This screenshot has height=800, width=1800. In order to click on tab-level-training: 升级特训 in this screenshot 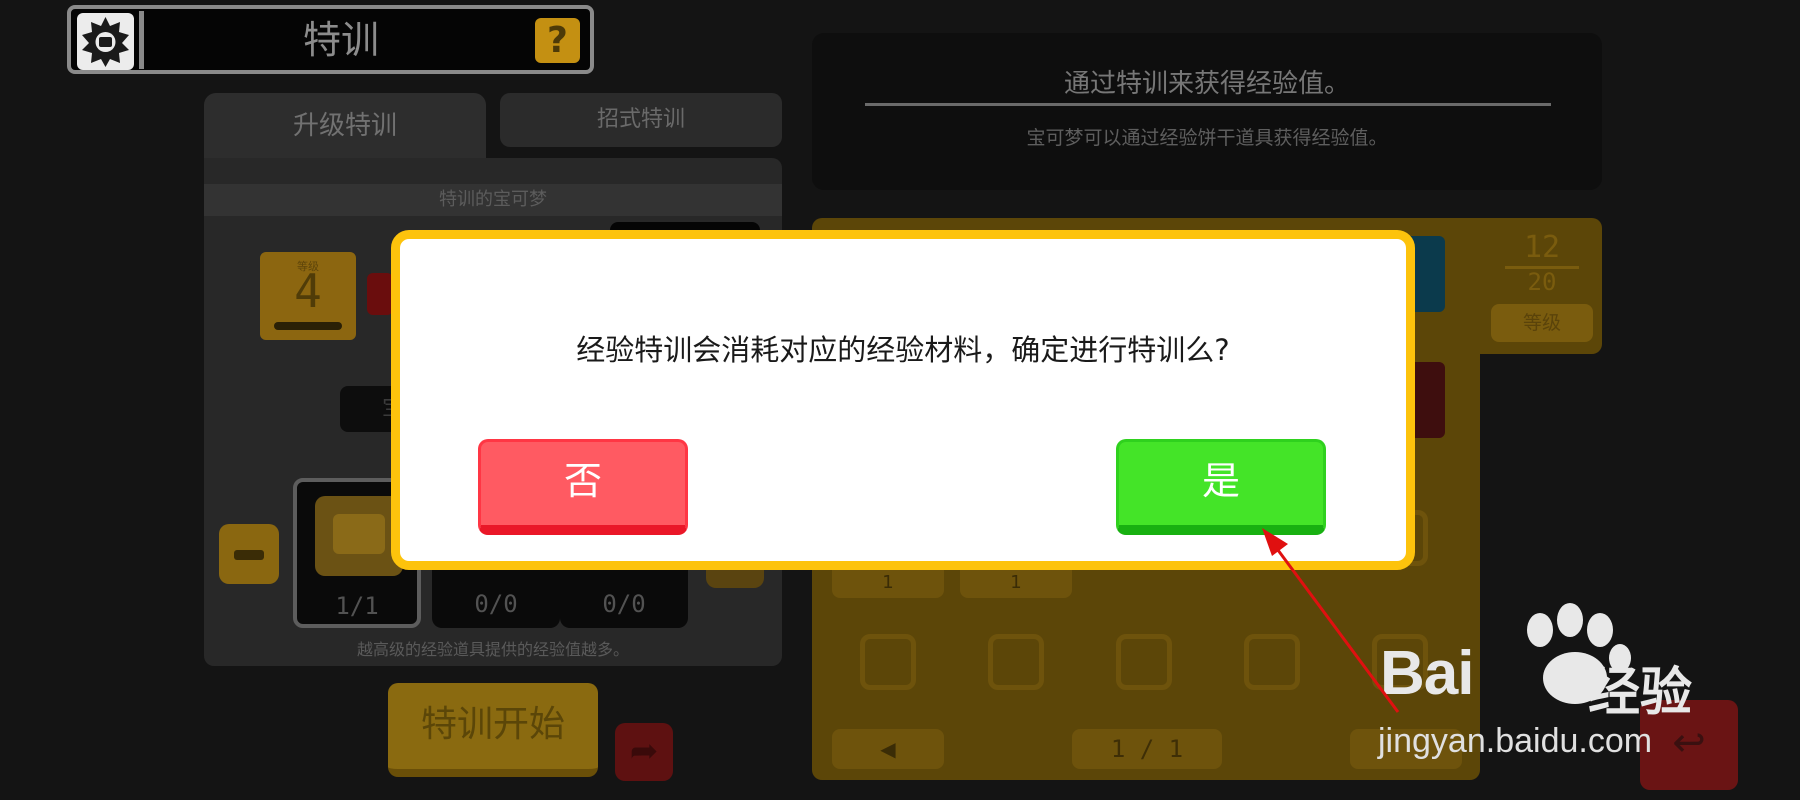, I will do `click(345, 128)`.